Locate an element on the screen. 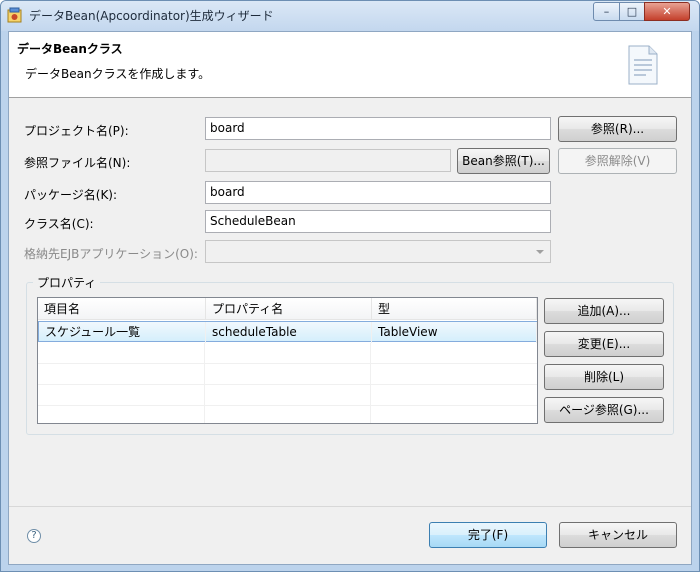  window-title: データBean(Apcoordinator)生成ウィザード is located at coordinates (151, 16).